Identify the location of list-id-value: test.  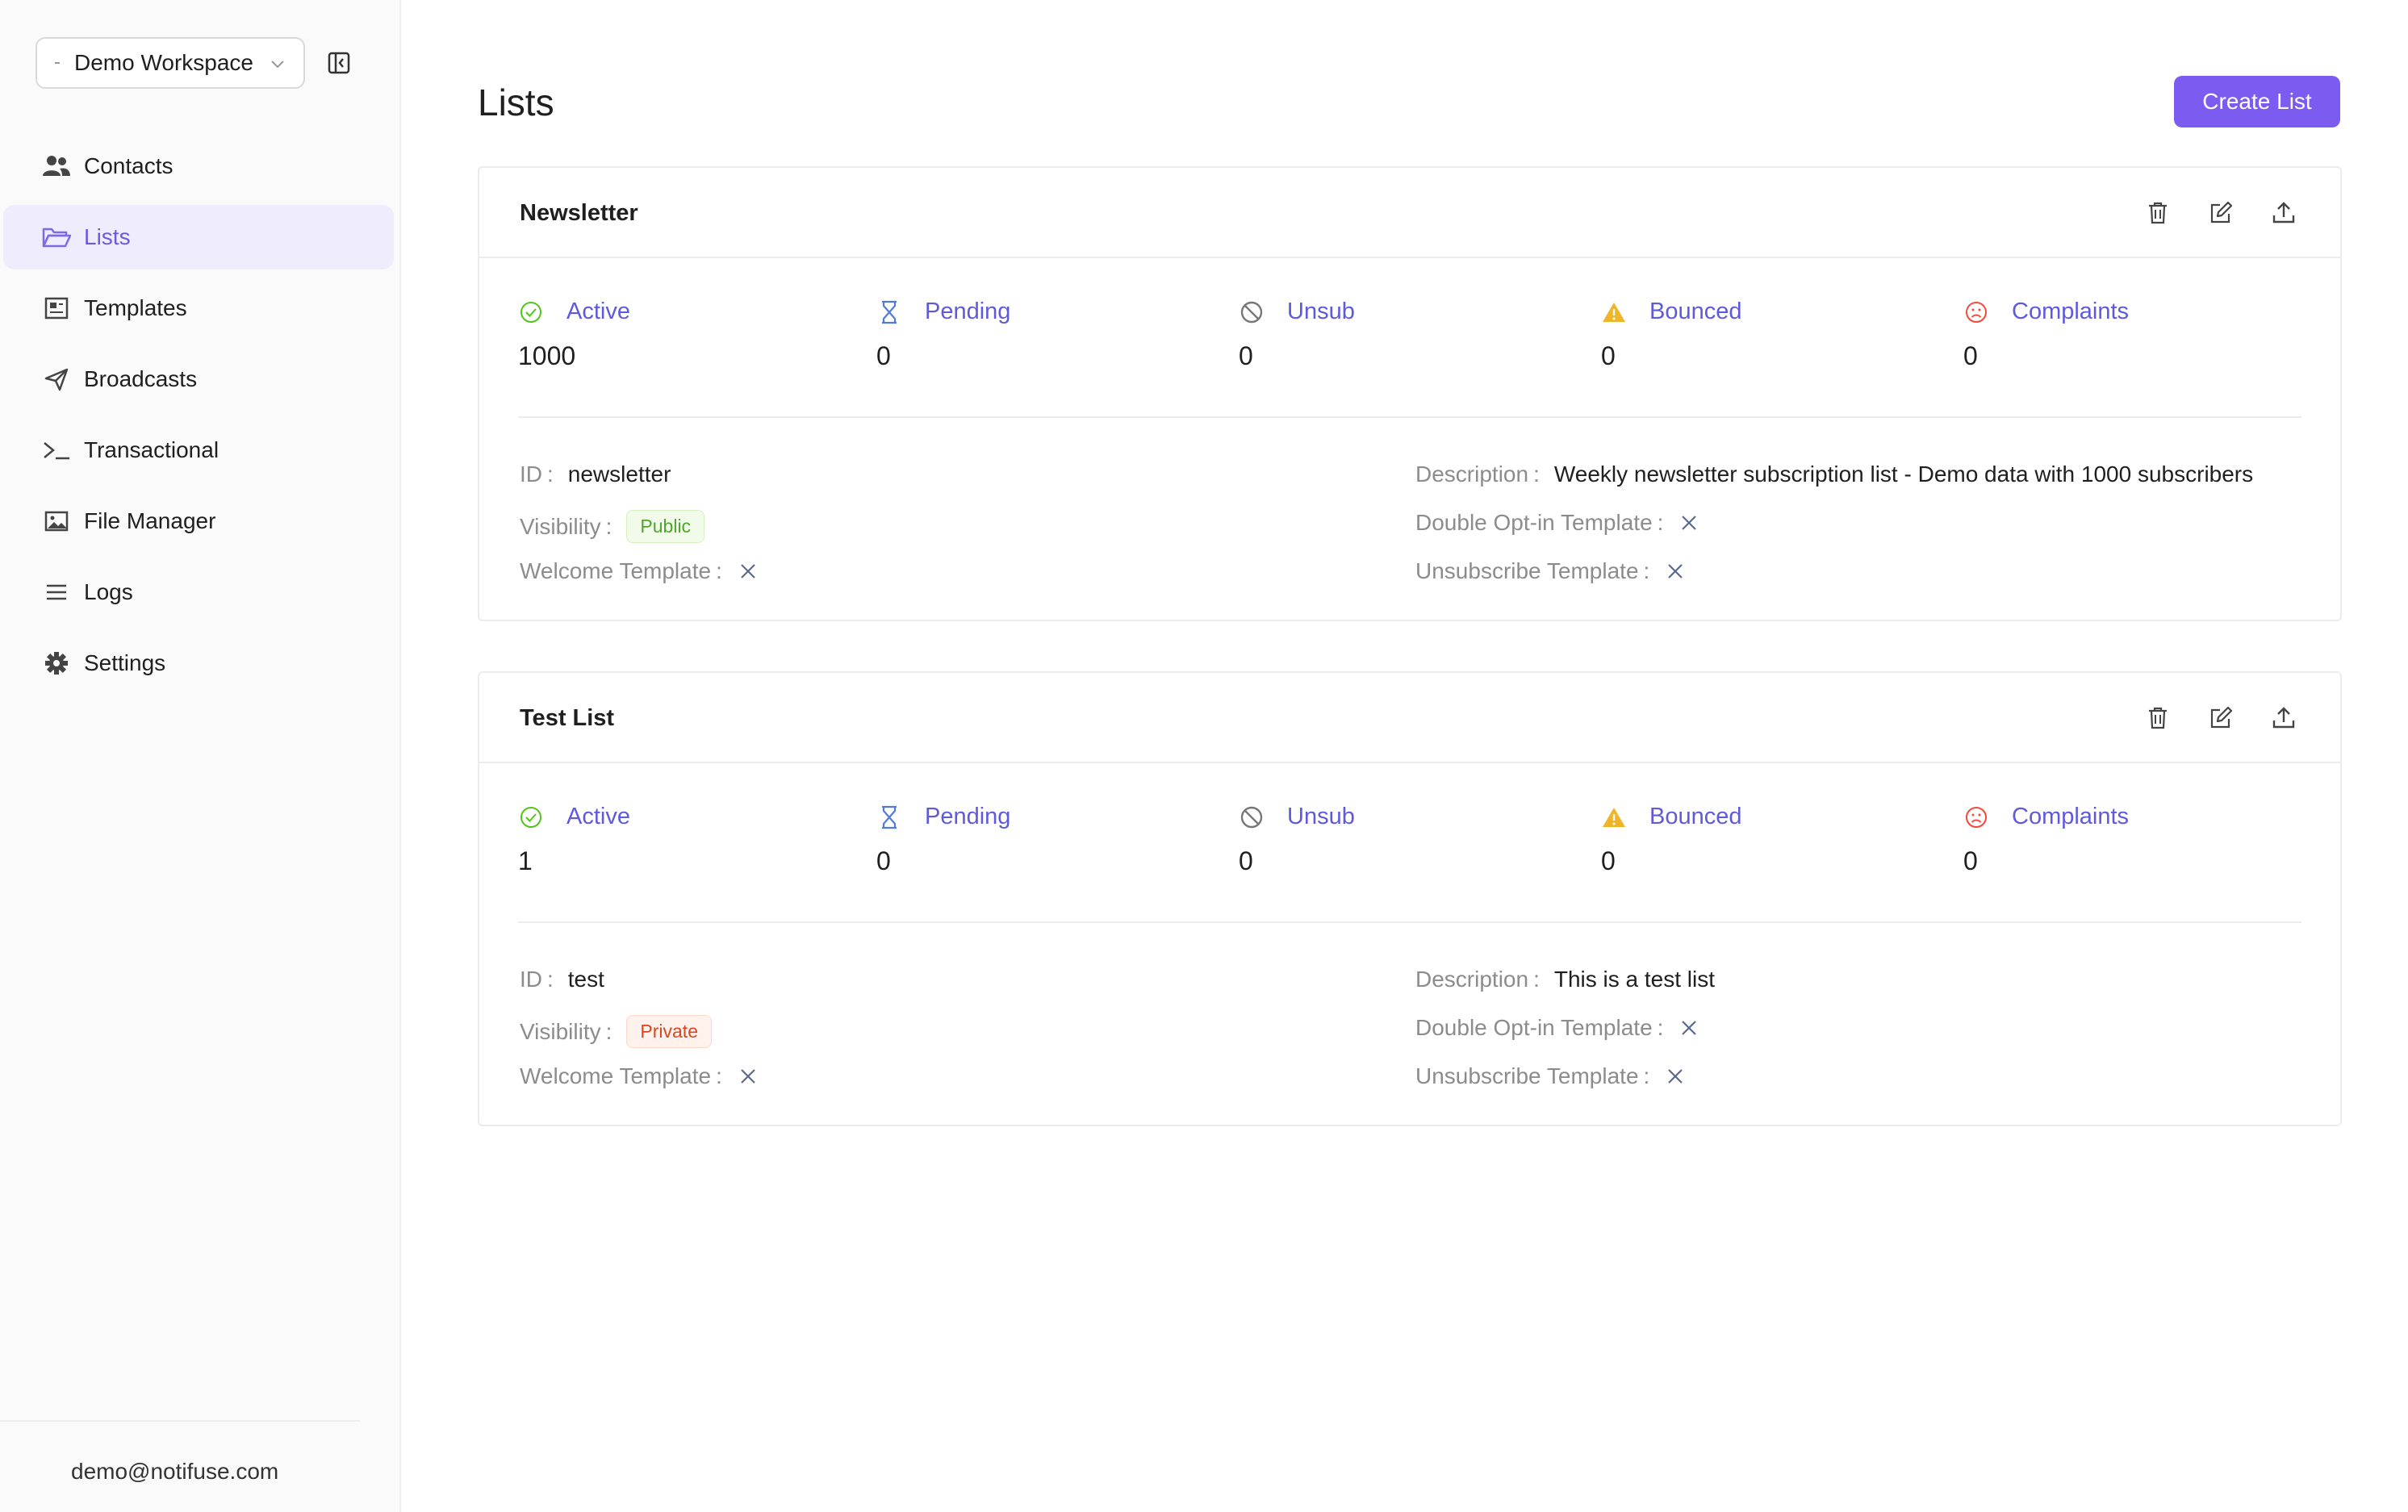
(585, 979).